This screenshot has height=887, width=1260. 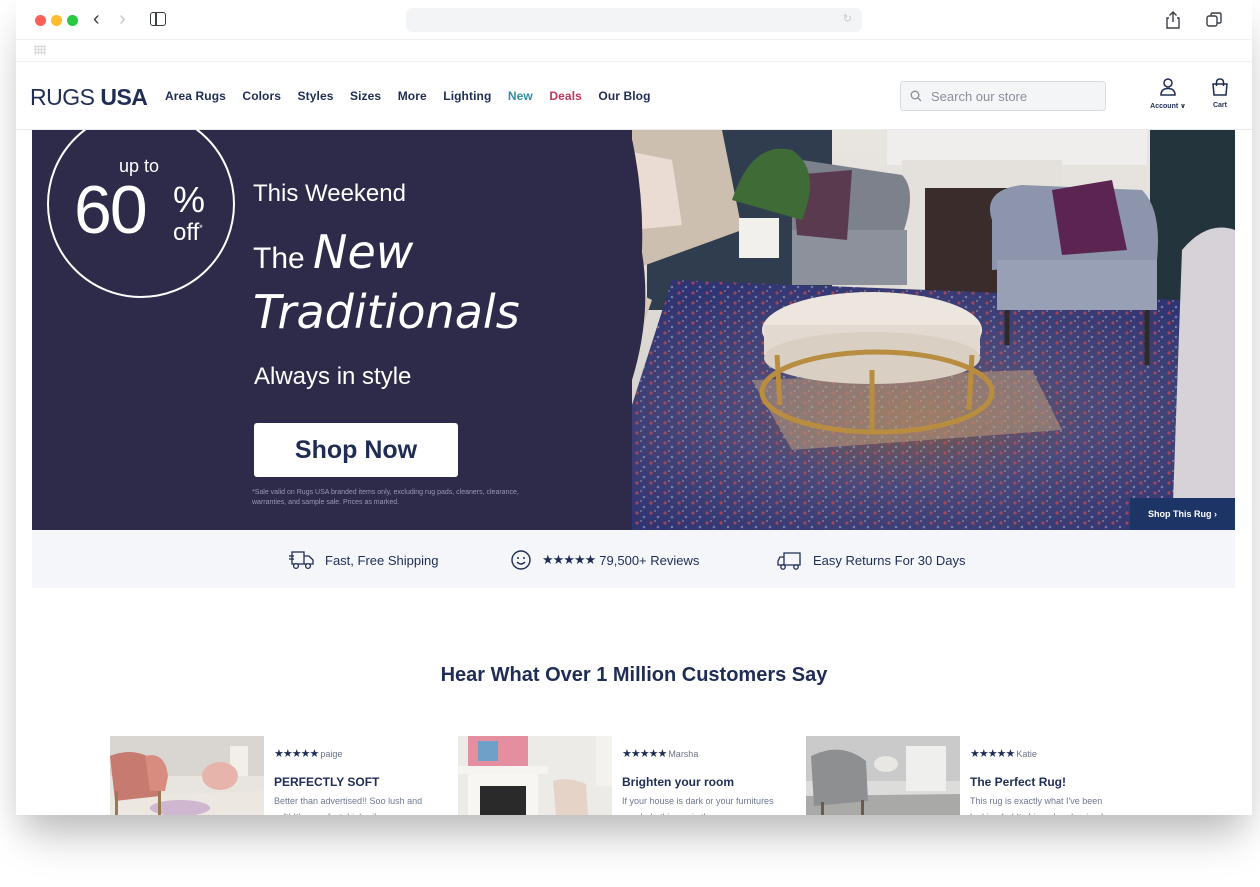 I want to click on search-input, so click(x=1016, y=96).